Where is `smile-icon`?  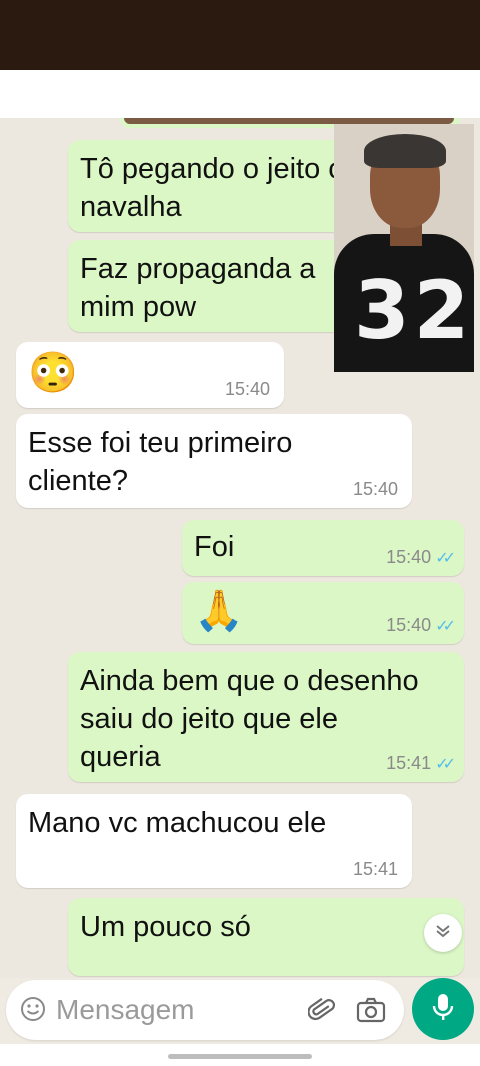 smile-icon is located at coordinates (33, 1009).